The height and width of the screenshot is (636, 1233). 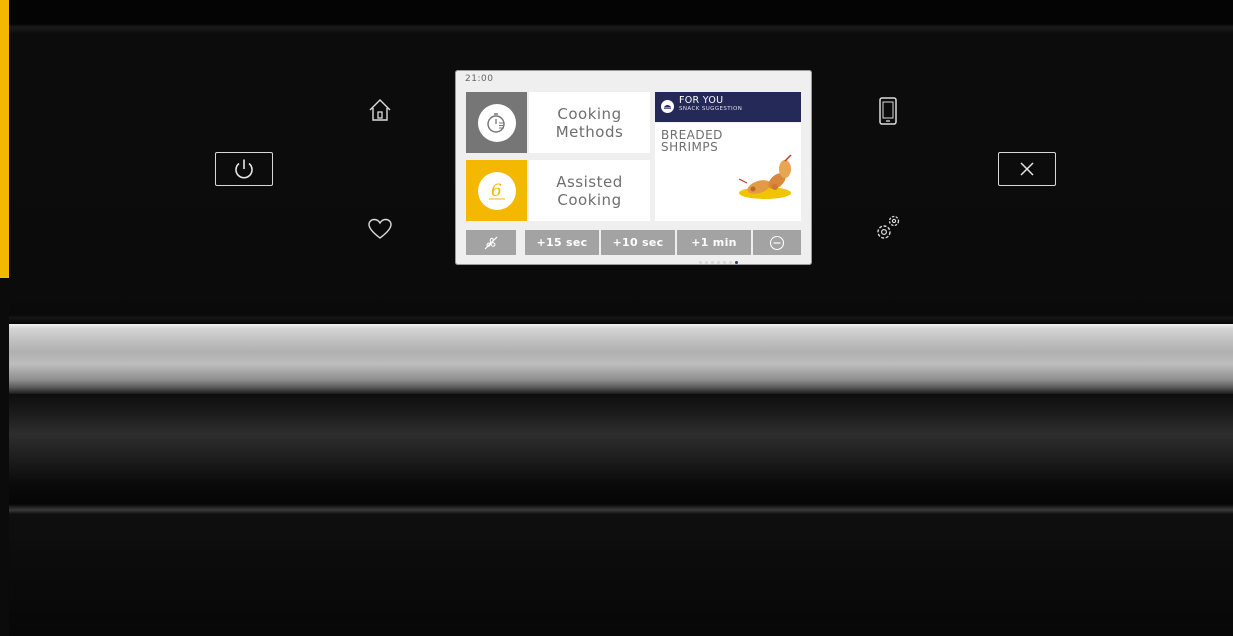 What do you see at coordinates (589, 181) in the screenshot?
I see `assisted-cooking-label-line1: Assisted` at bounding box center [589, 181].